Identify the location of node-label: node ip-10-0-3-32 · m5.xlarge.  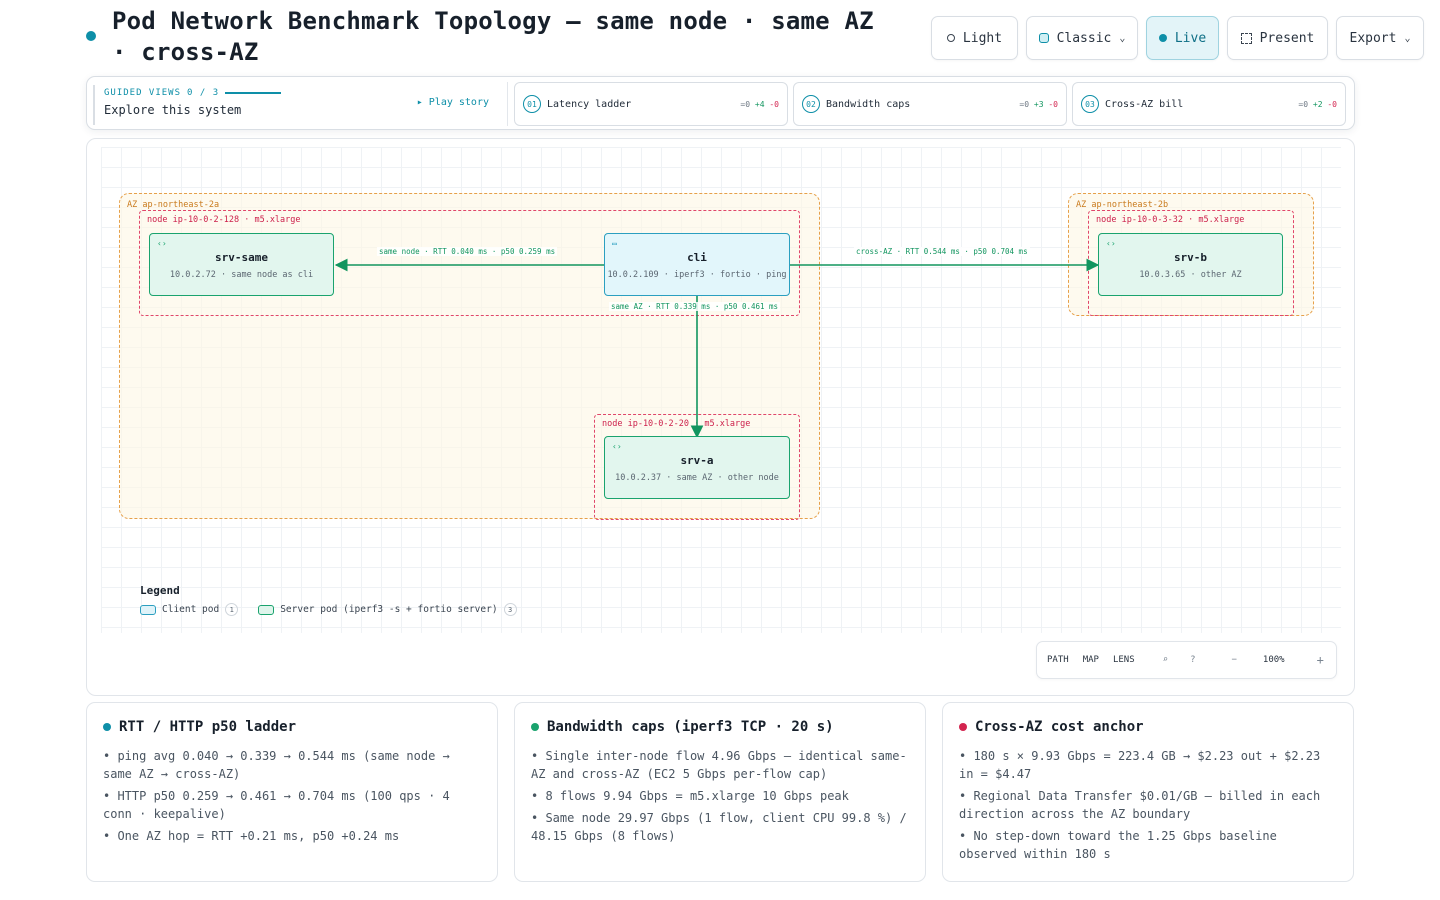
(1170, 220).